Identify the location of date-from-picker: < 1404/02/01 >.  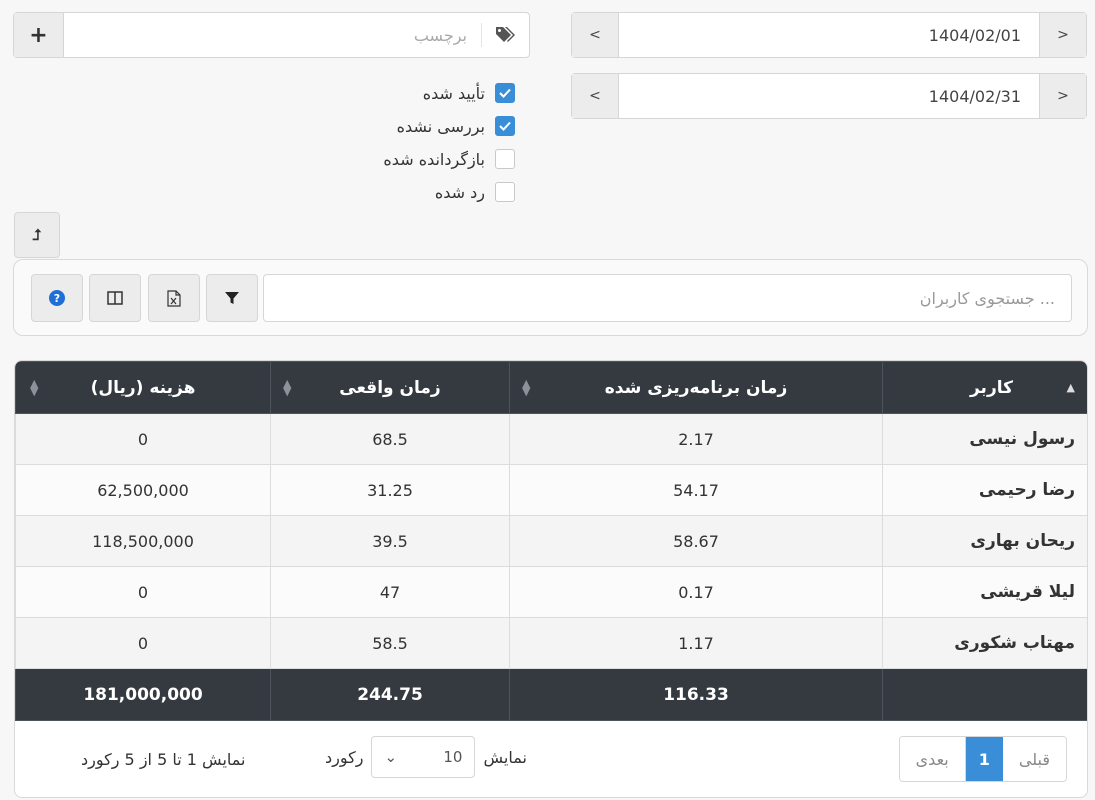
(829, 35).